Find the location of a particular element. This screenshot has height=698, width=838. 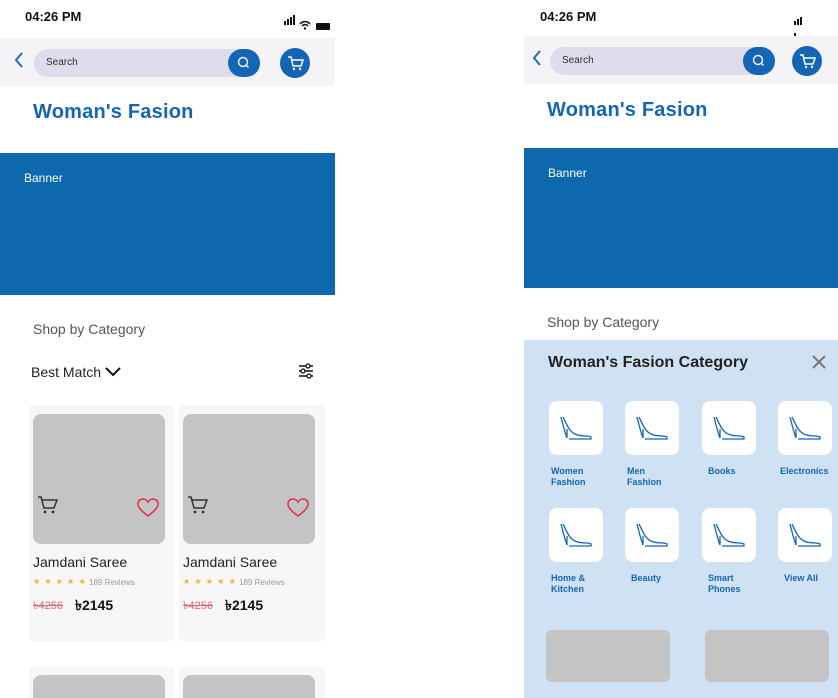

signal-icon is located at coordinates (290, 21).